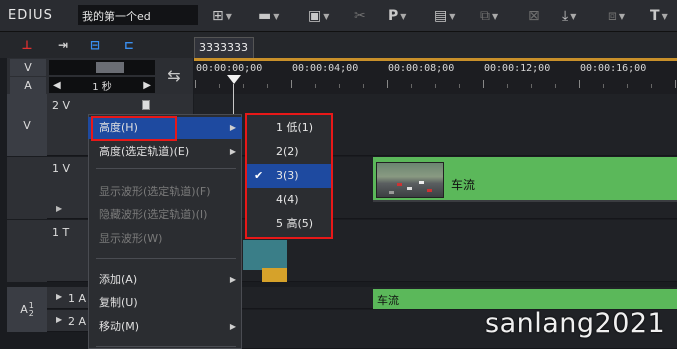 This screenshot has width=677, height=349. I want to click on menu-item-duplicate: 复制(U), so click(165, 303).